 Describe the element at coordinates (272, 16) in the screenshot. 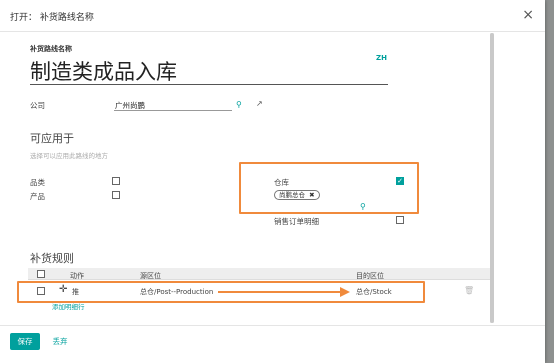

I see `modal-header: 打开： 补货路线名称 ×` at that location.